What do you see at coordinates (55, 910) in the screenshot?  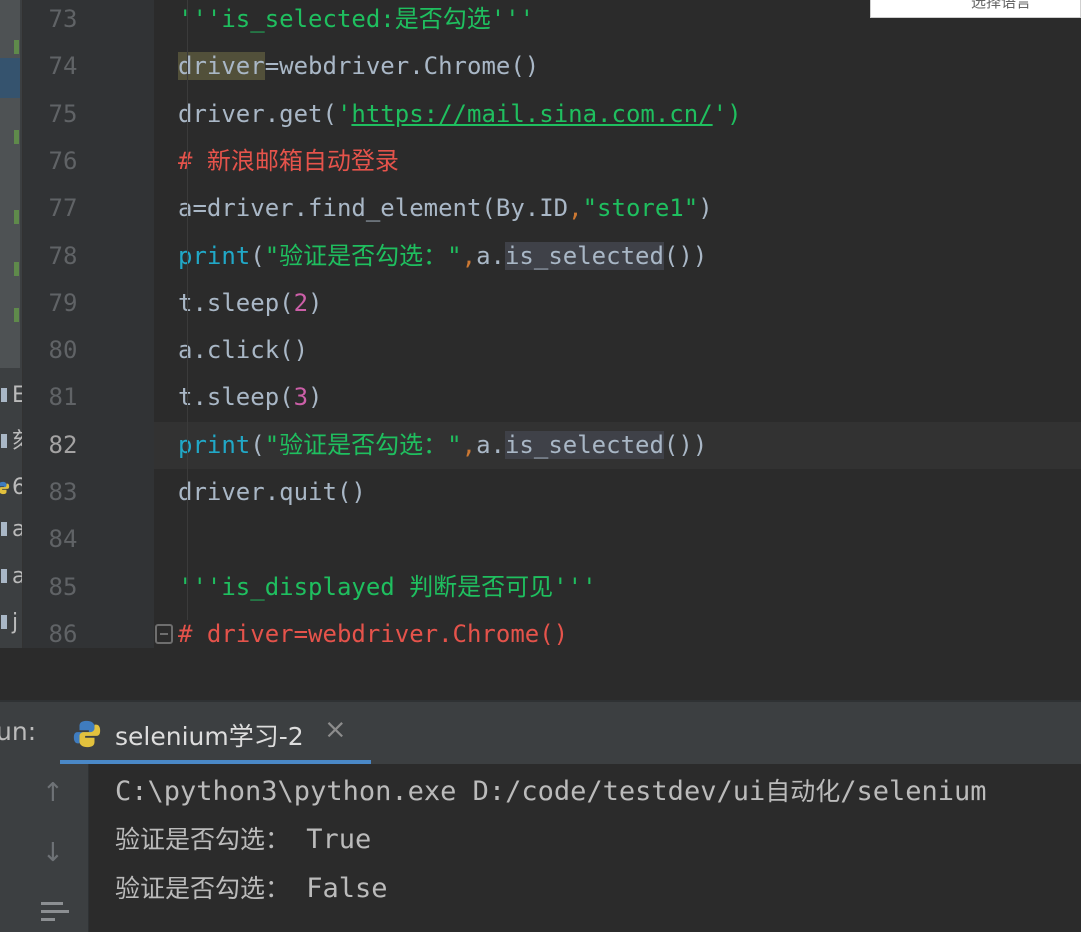 I see `soft-wrap-icon` at bounding box center [55, 910].